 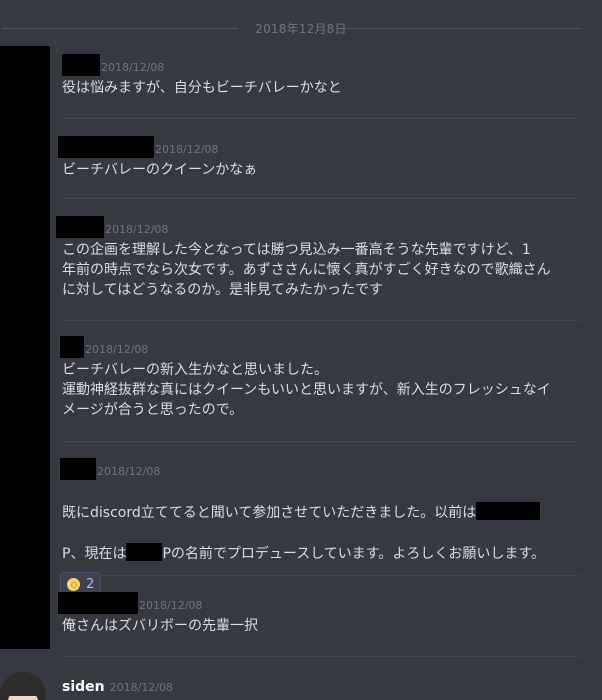 What do you see at coordinates (160, 170) in the screenshot?
I see `message-text: ビーチバレーのクイーンかなぁ` at bounding box center [160, 170].